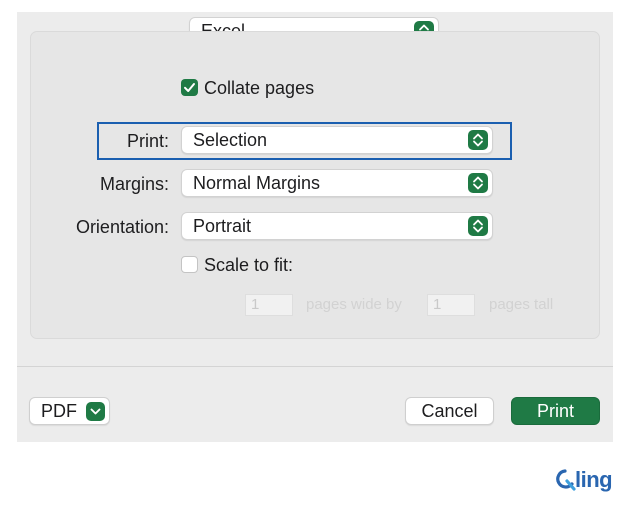 Image resolution: width=640 pixels, height=514 pixels. I want to click on margins-value: Normal Margins, so click(257, 183).